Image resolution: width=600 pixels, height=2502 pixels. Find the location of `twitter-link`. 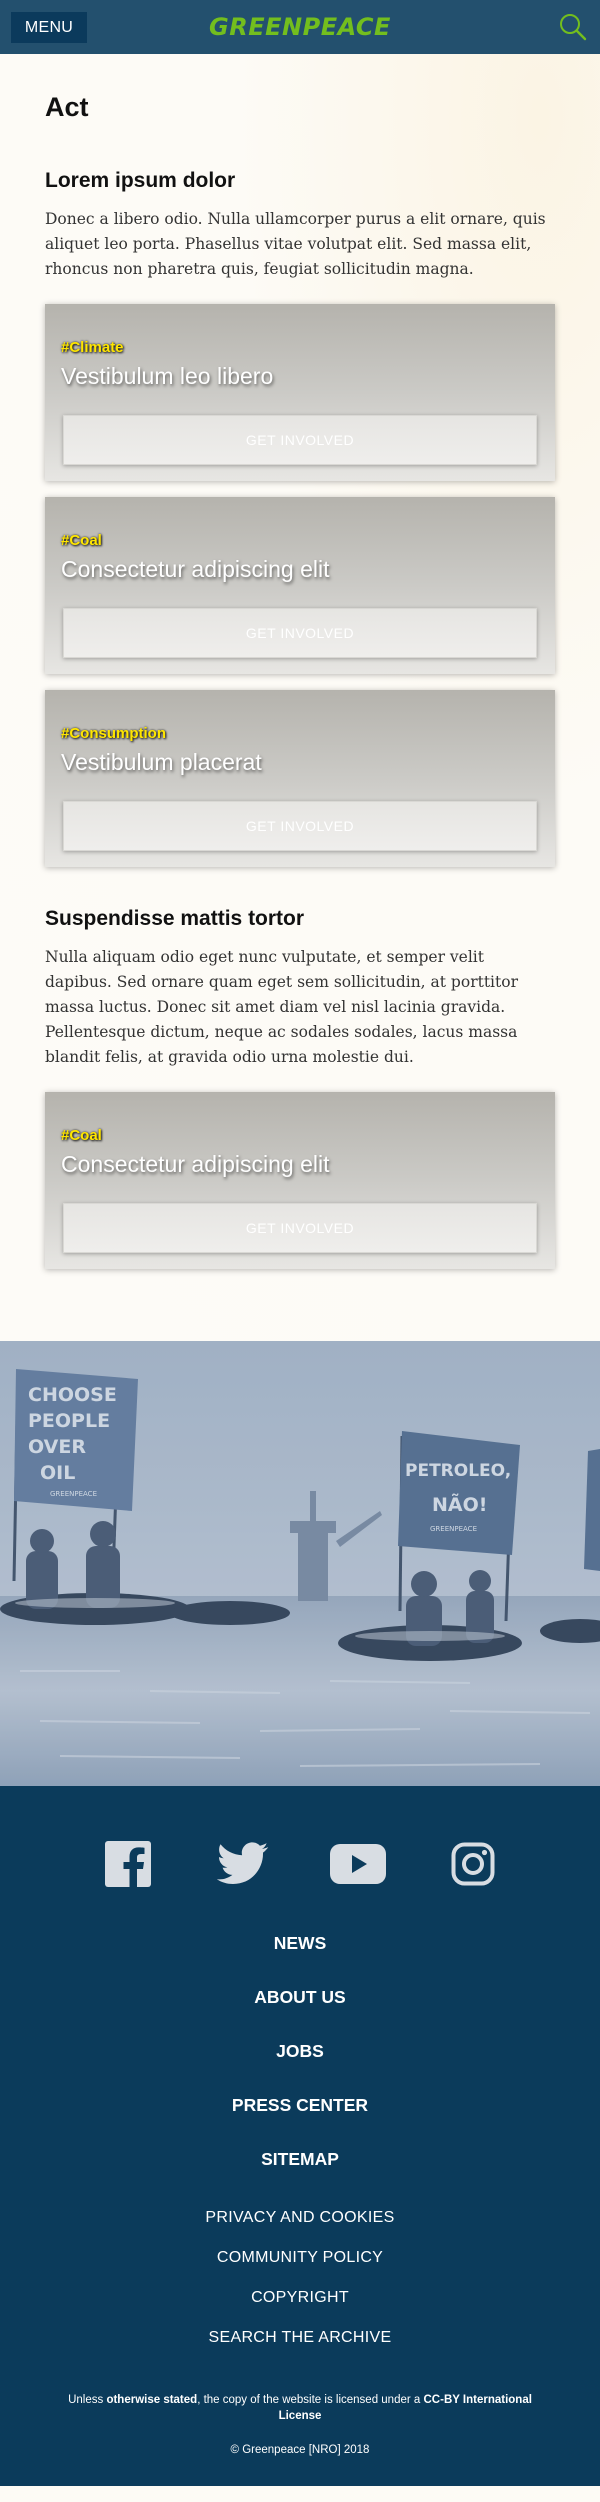

twitter-link is located at coordinates (242, 1864).